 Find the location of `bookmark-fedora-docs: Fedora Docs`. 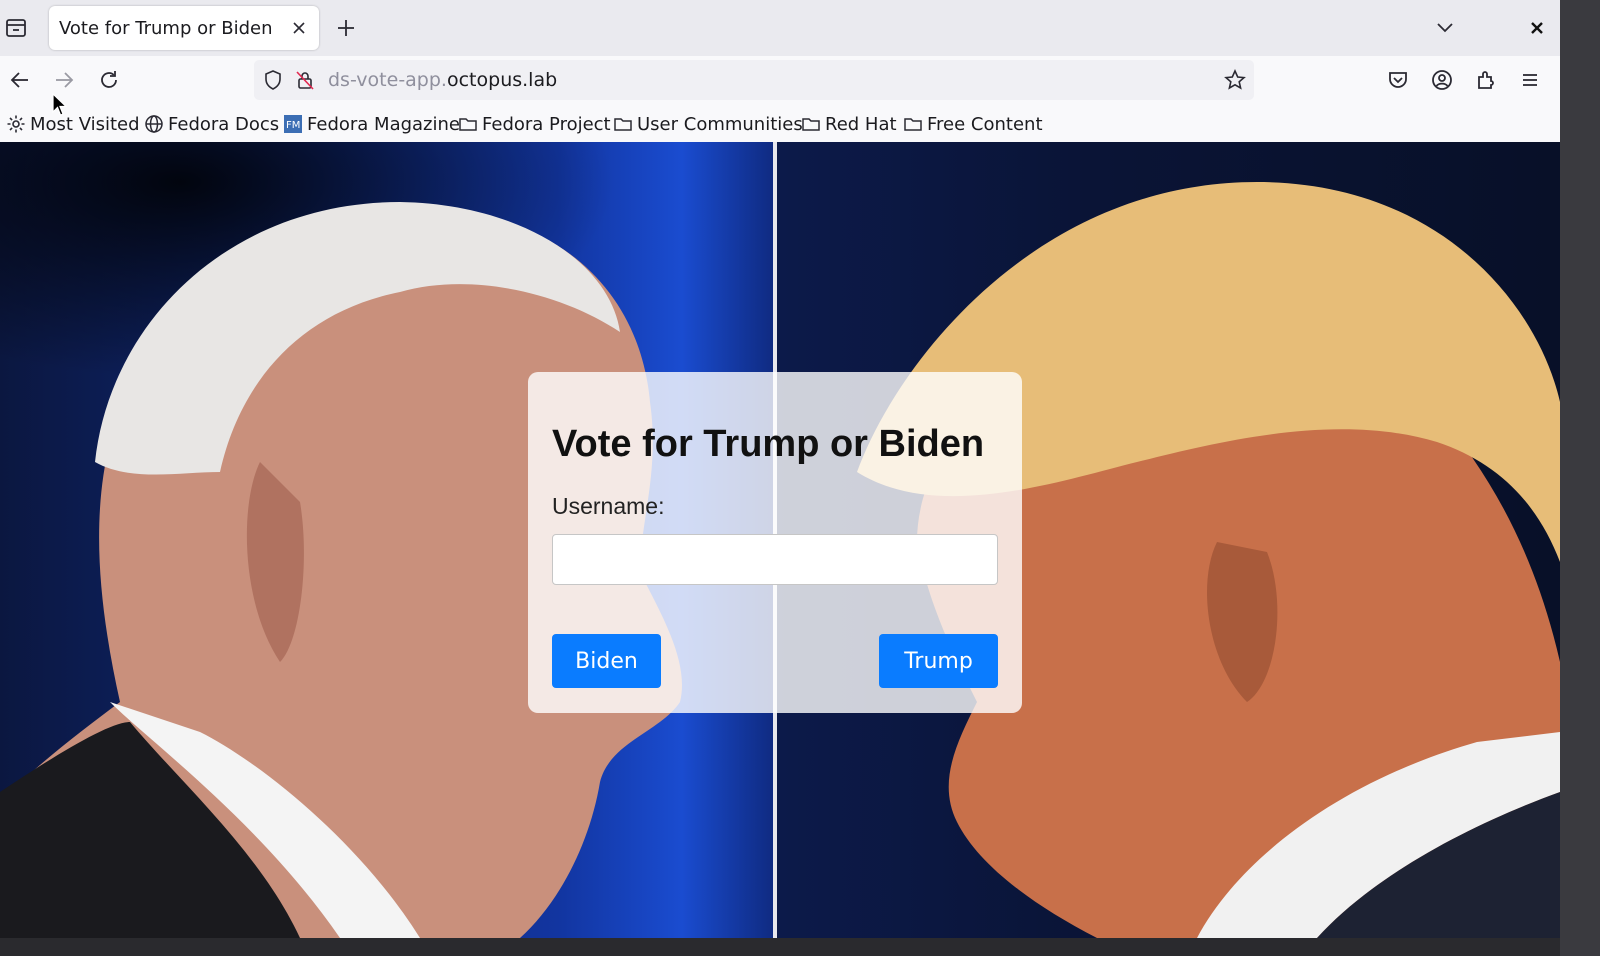

bookmark-fedora-docs: Fedora Docs is located at coordinates (211, 124).